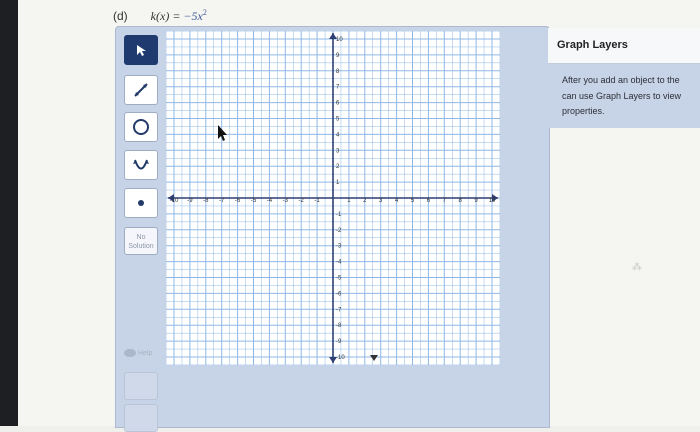 The height and width of the screenshot is (432, 700). I want to click on y-tick-label: -8, so click(339, 326).